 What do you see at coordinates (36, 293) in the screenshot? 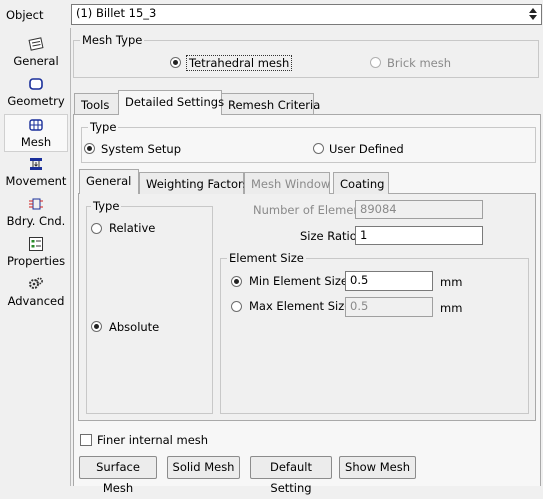
I see `nav-item-advanced: Advanced` at bounding box center [36, 293].